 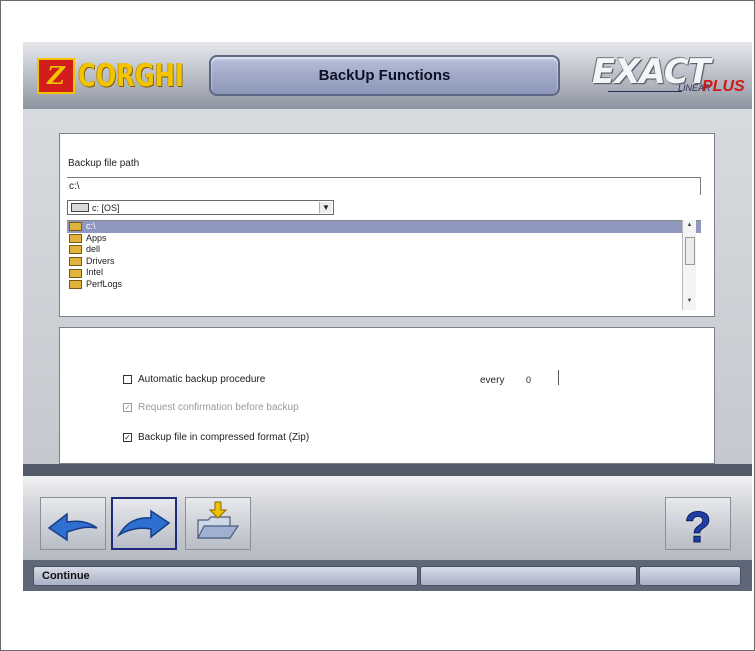 I want to click on status-segment-main: Continue, so click(x=225, y=576).